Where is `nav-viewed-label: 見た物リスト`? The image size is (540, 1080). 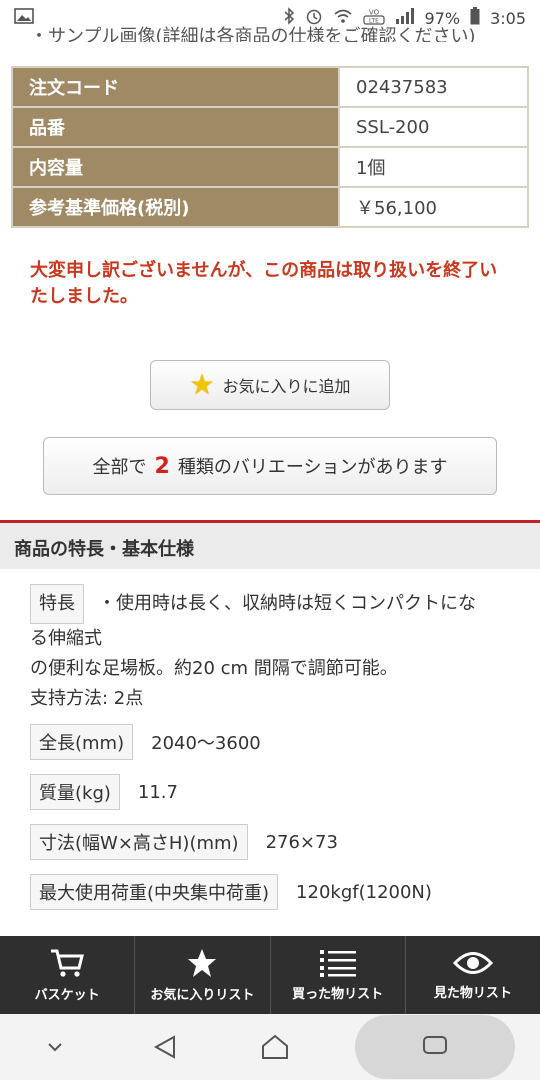
nav-viewed-label: 見た物リスト is located at coordinates (472, 993).